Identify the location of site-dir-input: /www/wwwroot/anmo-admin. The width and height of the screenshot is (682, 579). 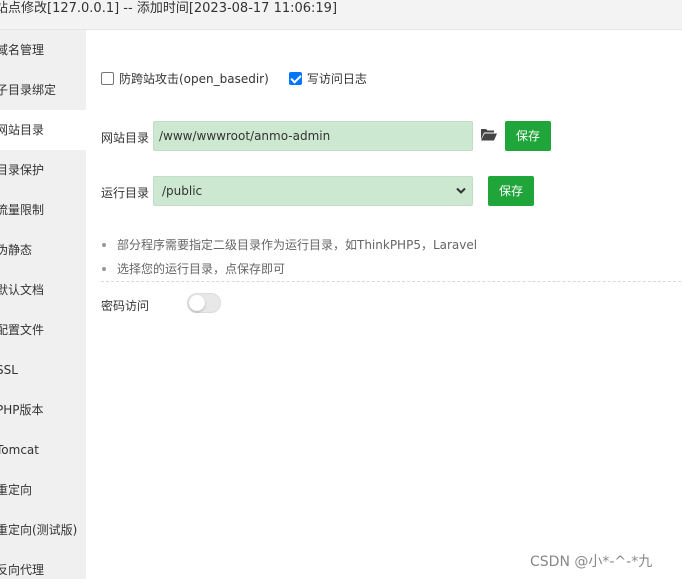
(313, 136).